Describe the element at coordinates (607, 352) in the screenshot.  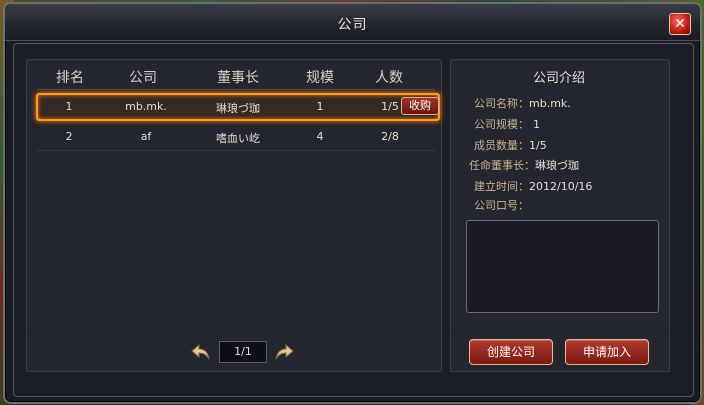
I see `apply-join-button: 申请加入` at that location.